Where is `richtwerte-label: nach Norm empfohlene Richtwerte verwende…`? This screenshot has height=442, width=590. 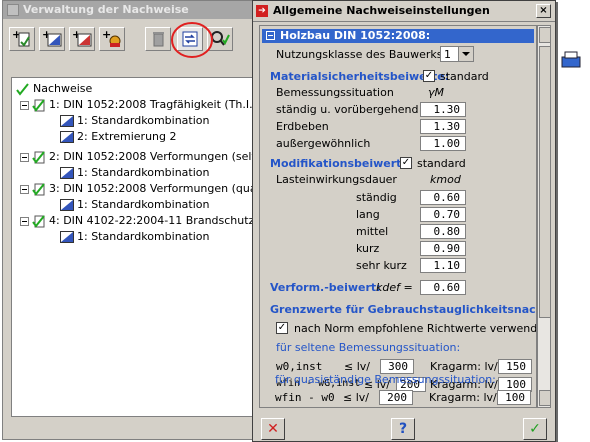 richtwerte-label: nach Norm empfohlene Richtwerte verwende… is located at coordinates (415, 328).